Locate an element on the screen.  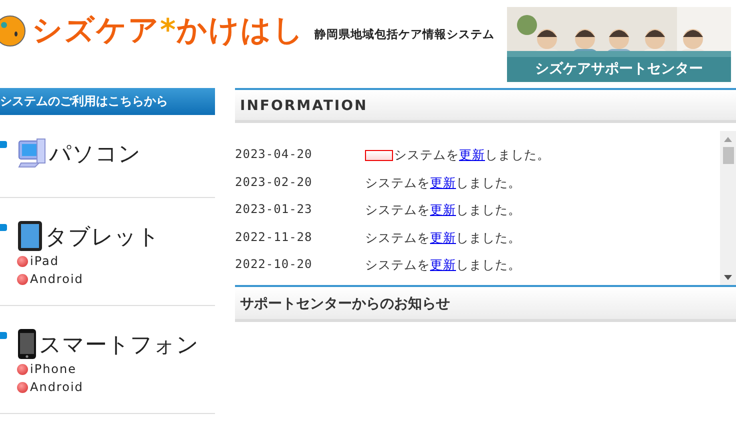
platform-link: iPhone is located at coordinates (53, 369).